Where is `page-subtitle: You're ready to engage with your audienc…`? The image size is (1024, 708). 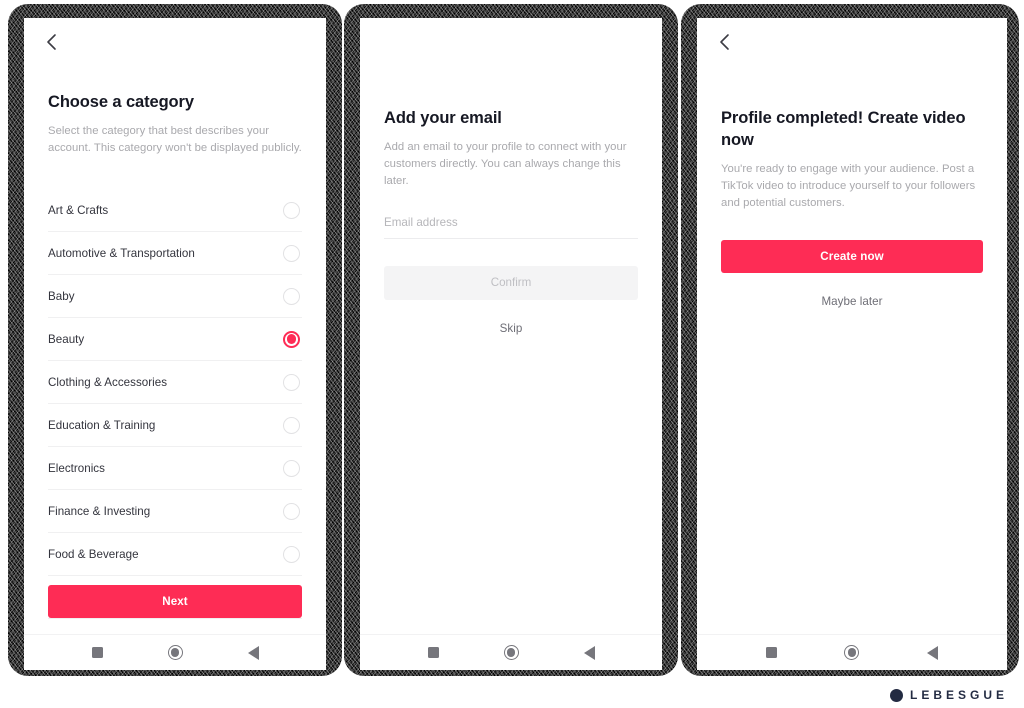 page-subtitle: You're ready to engage with your audienc… is located at coordinates (848, 185).